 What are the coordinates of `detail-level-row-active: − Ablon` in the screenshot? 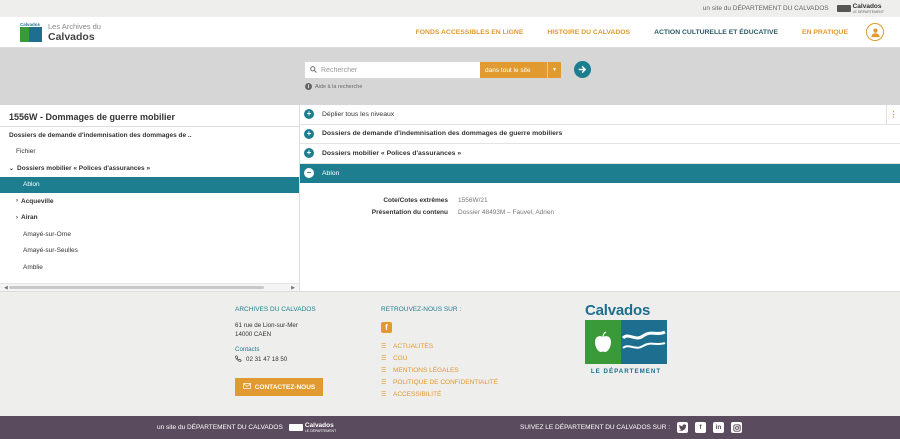 It's located at (600, 173).